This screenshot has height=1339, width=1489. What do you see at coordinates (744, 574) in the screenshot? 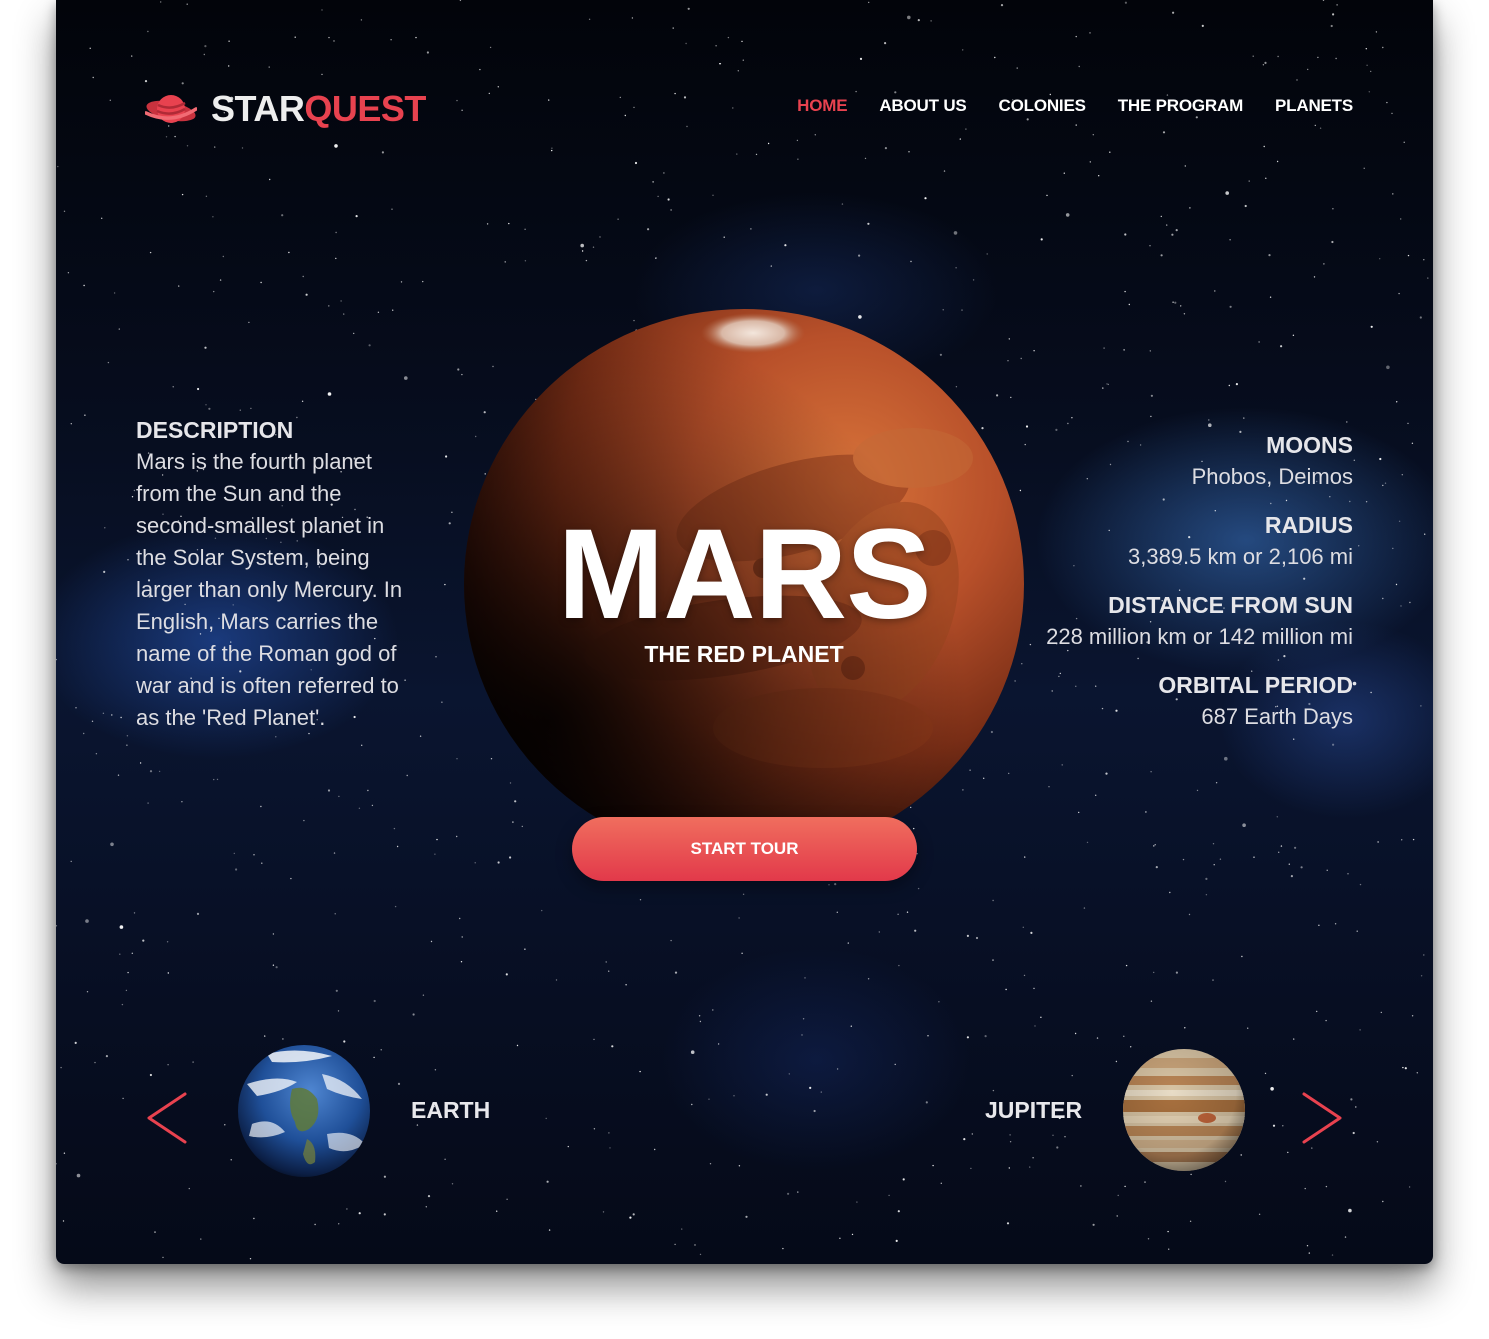
I see `planet-title: MARS` at bounding box center [744, 574].